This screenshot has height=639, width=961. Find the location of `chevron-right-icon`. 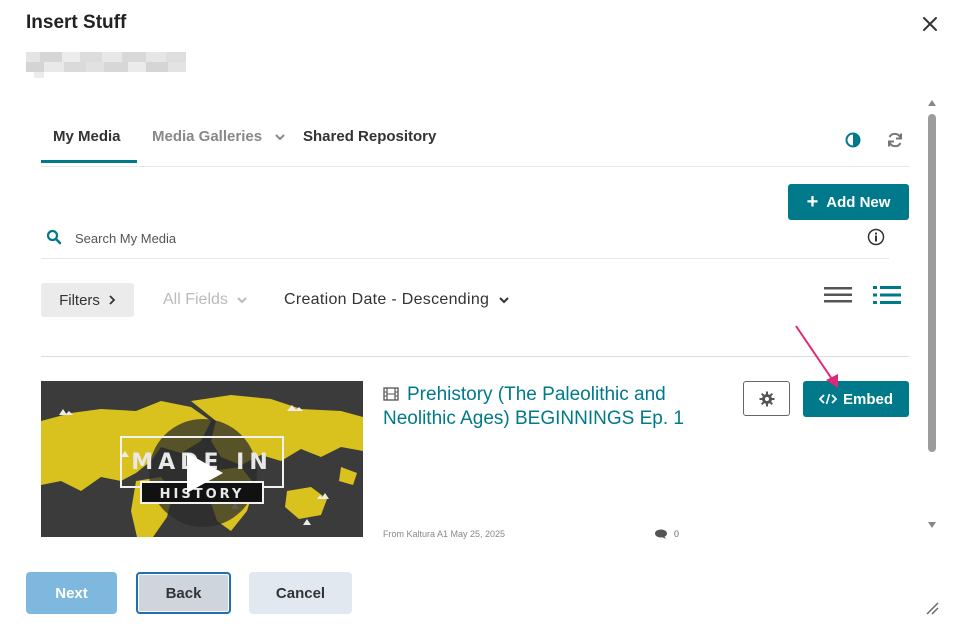

chevron-right-icon is located at coordinates (112, 300).